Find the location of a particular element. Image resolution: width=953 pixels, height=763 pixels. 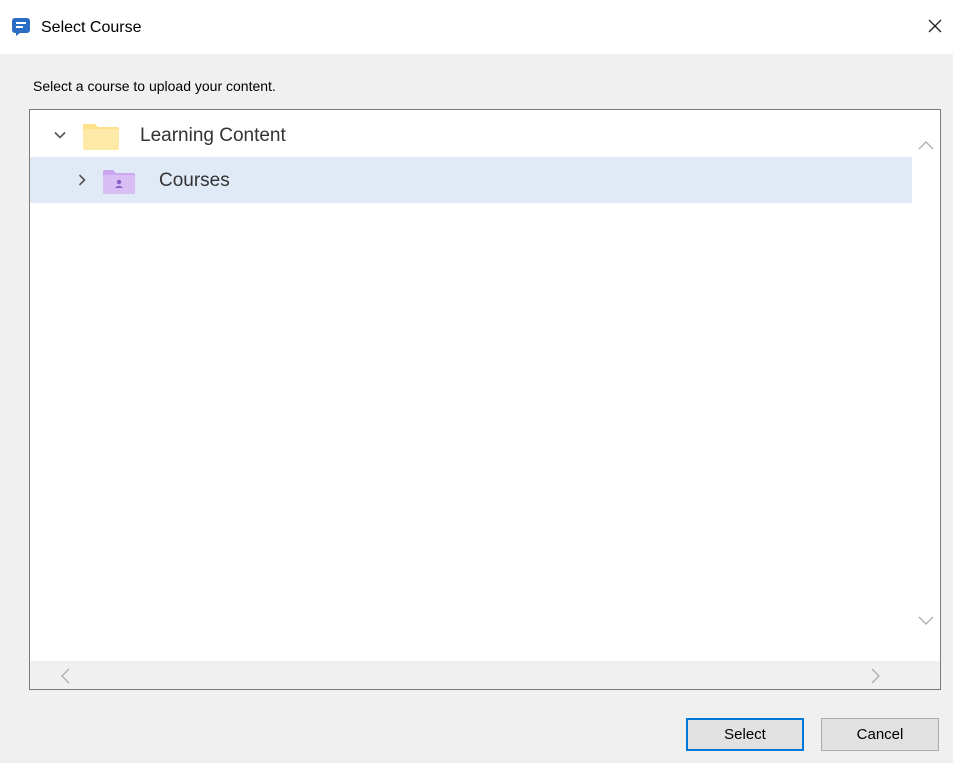

scroll-right-icon is located at coordinates (876, 676).